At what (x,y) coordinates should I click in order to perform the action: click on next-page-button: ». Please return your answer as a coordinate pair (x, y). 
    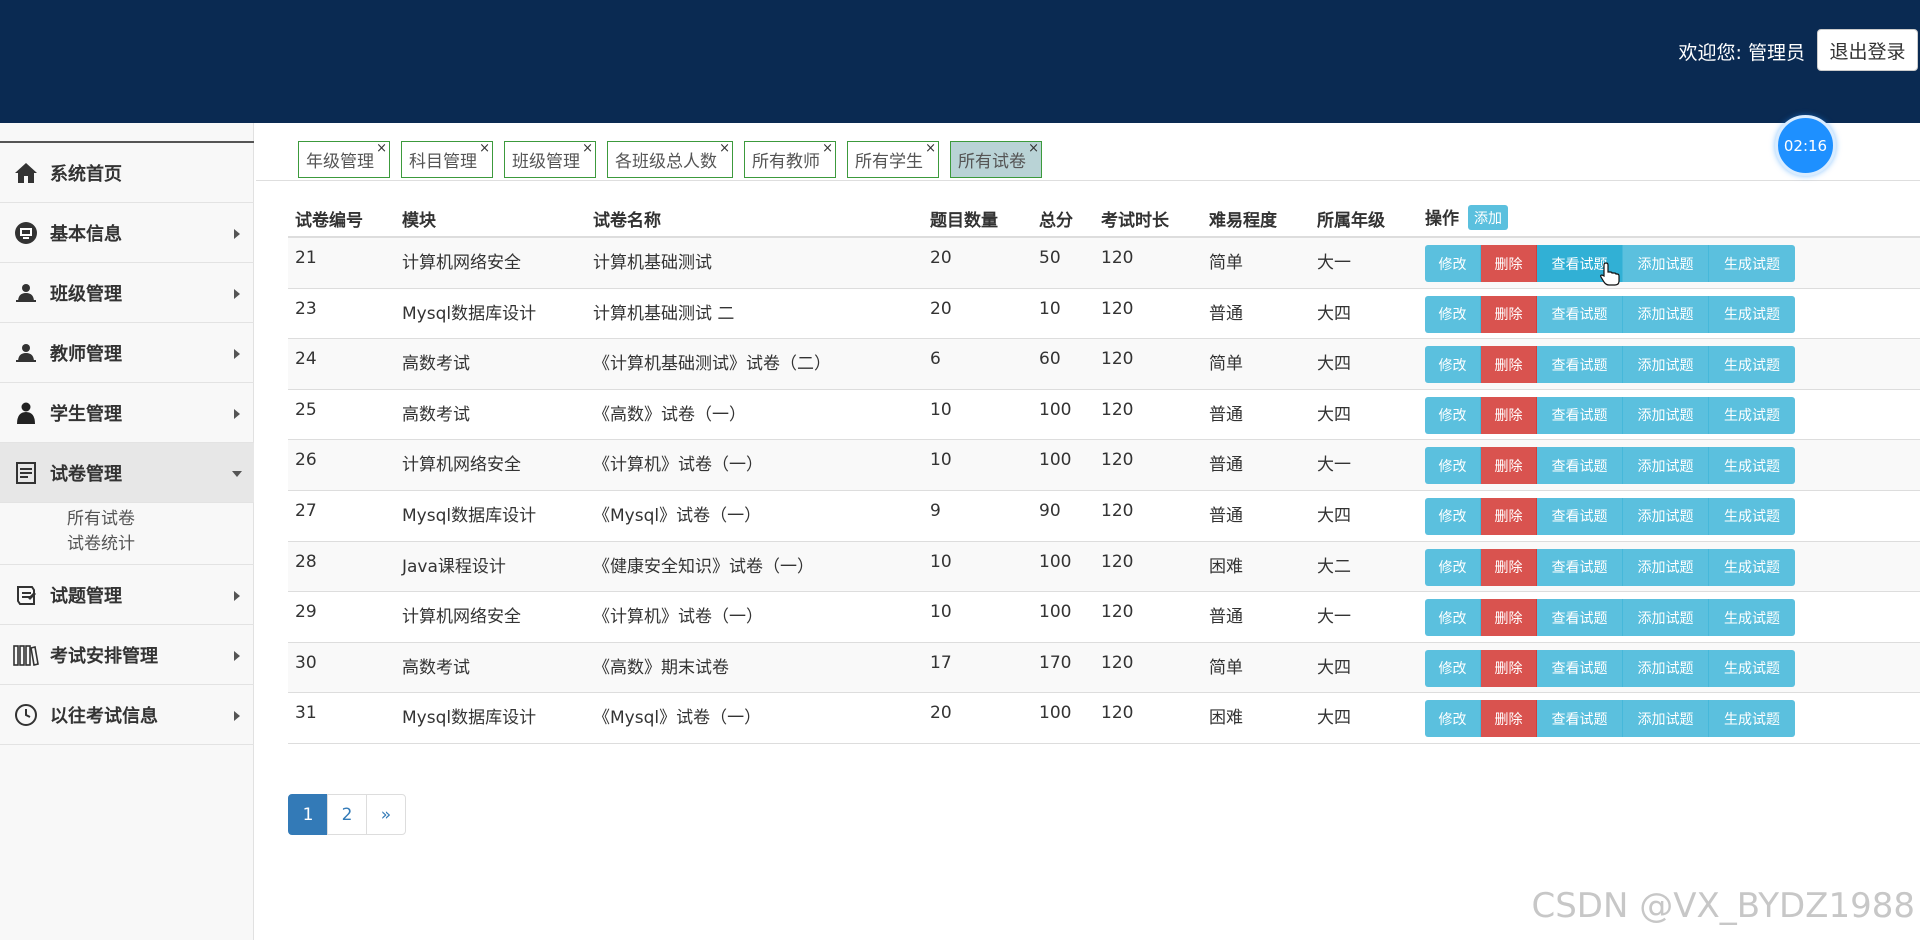
    Looking at the image, I should click on (386, 814).